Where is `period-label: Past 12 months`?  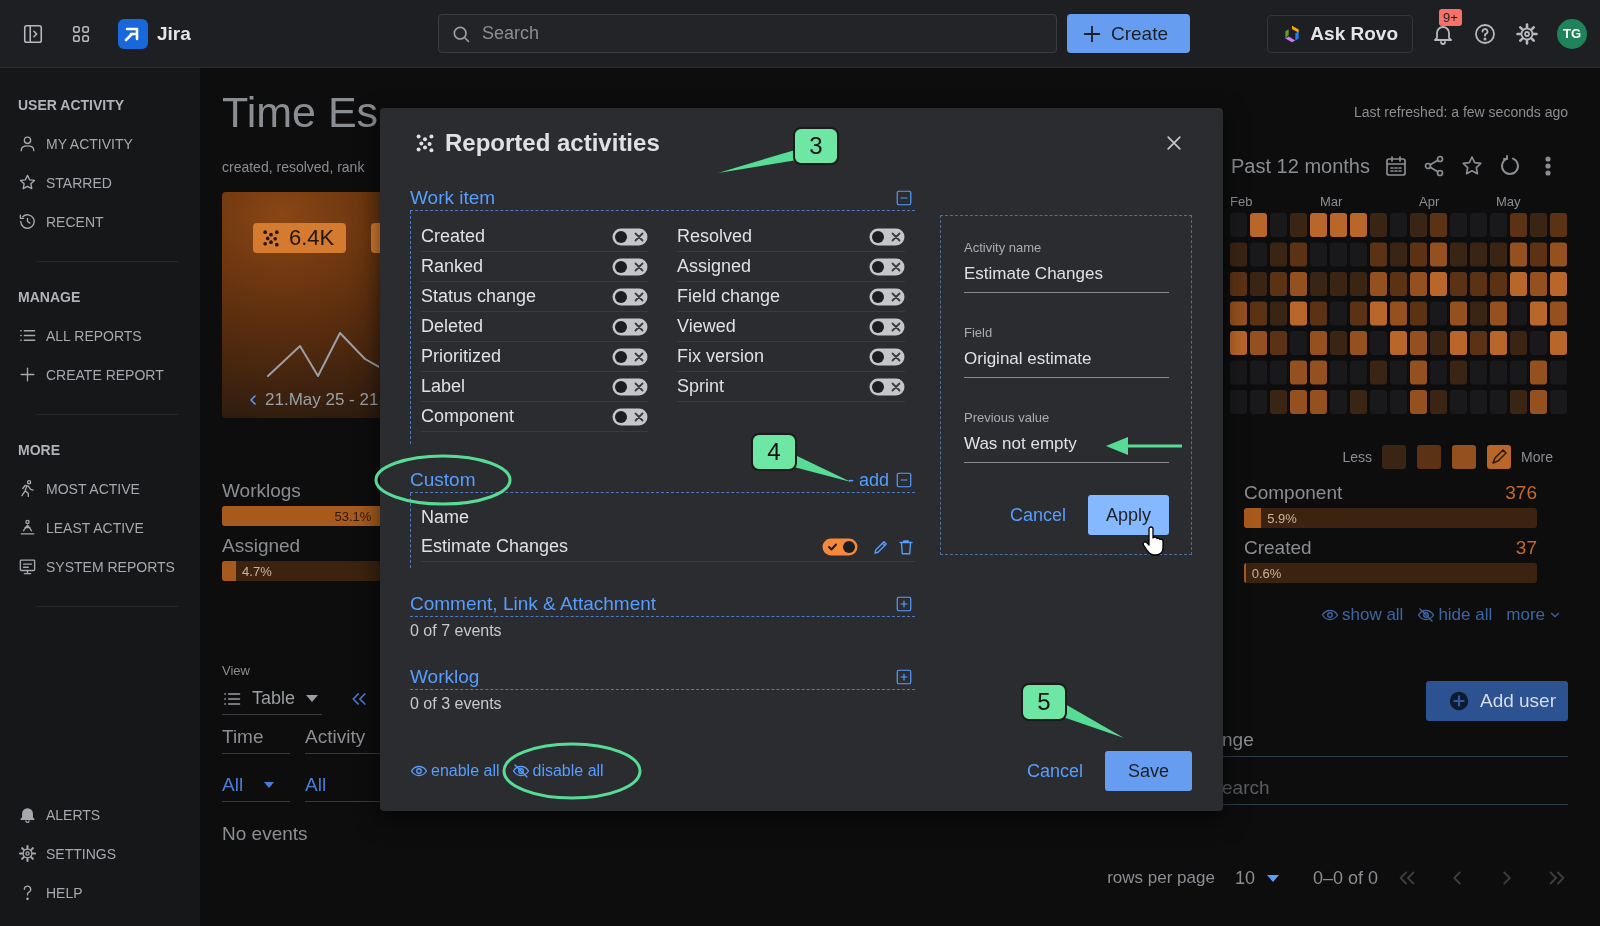 period-label: Past 12 months is located at coordinates (1300, 166).